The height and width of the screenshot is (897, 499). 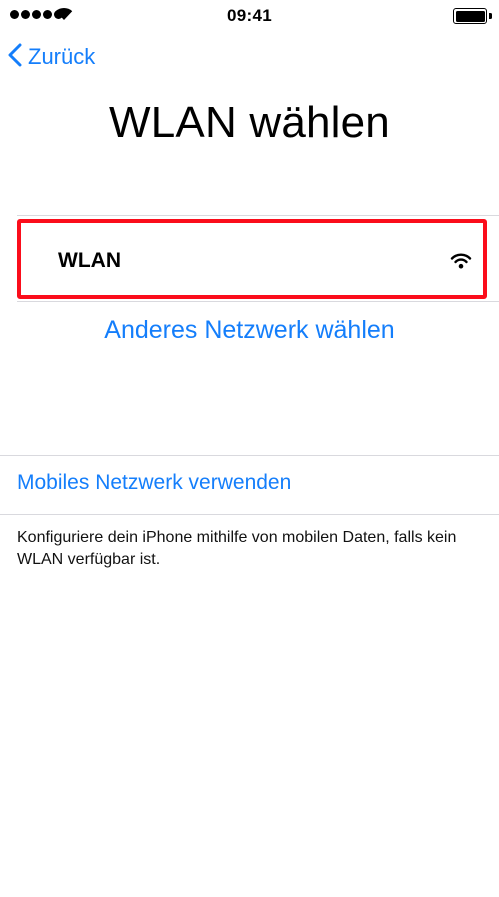 I want to click on back-button-label: Zurück, so click(x=62, y=56).